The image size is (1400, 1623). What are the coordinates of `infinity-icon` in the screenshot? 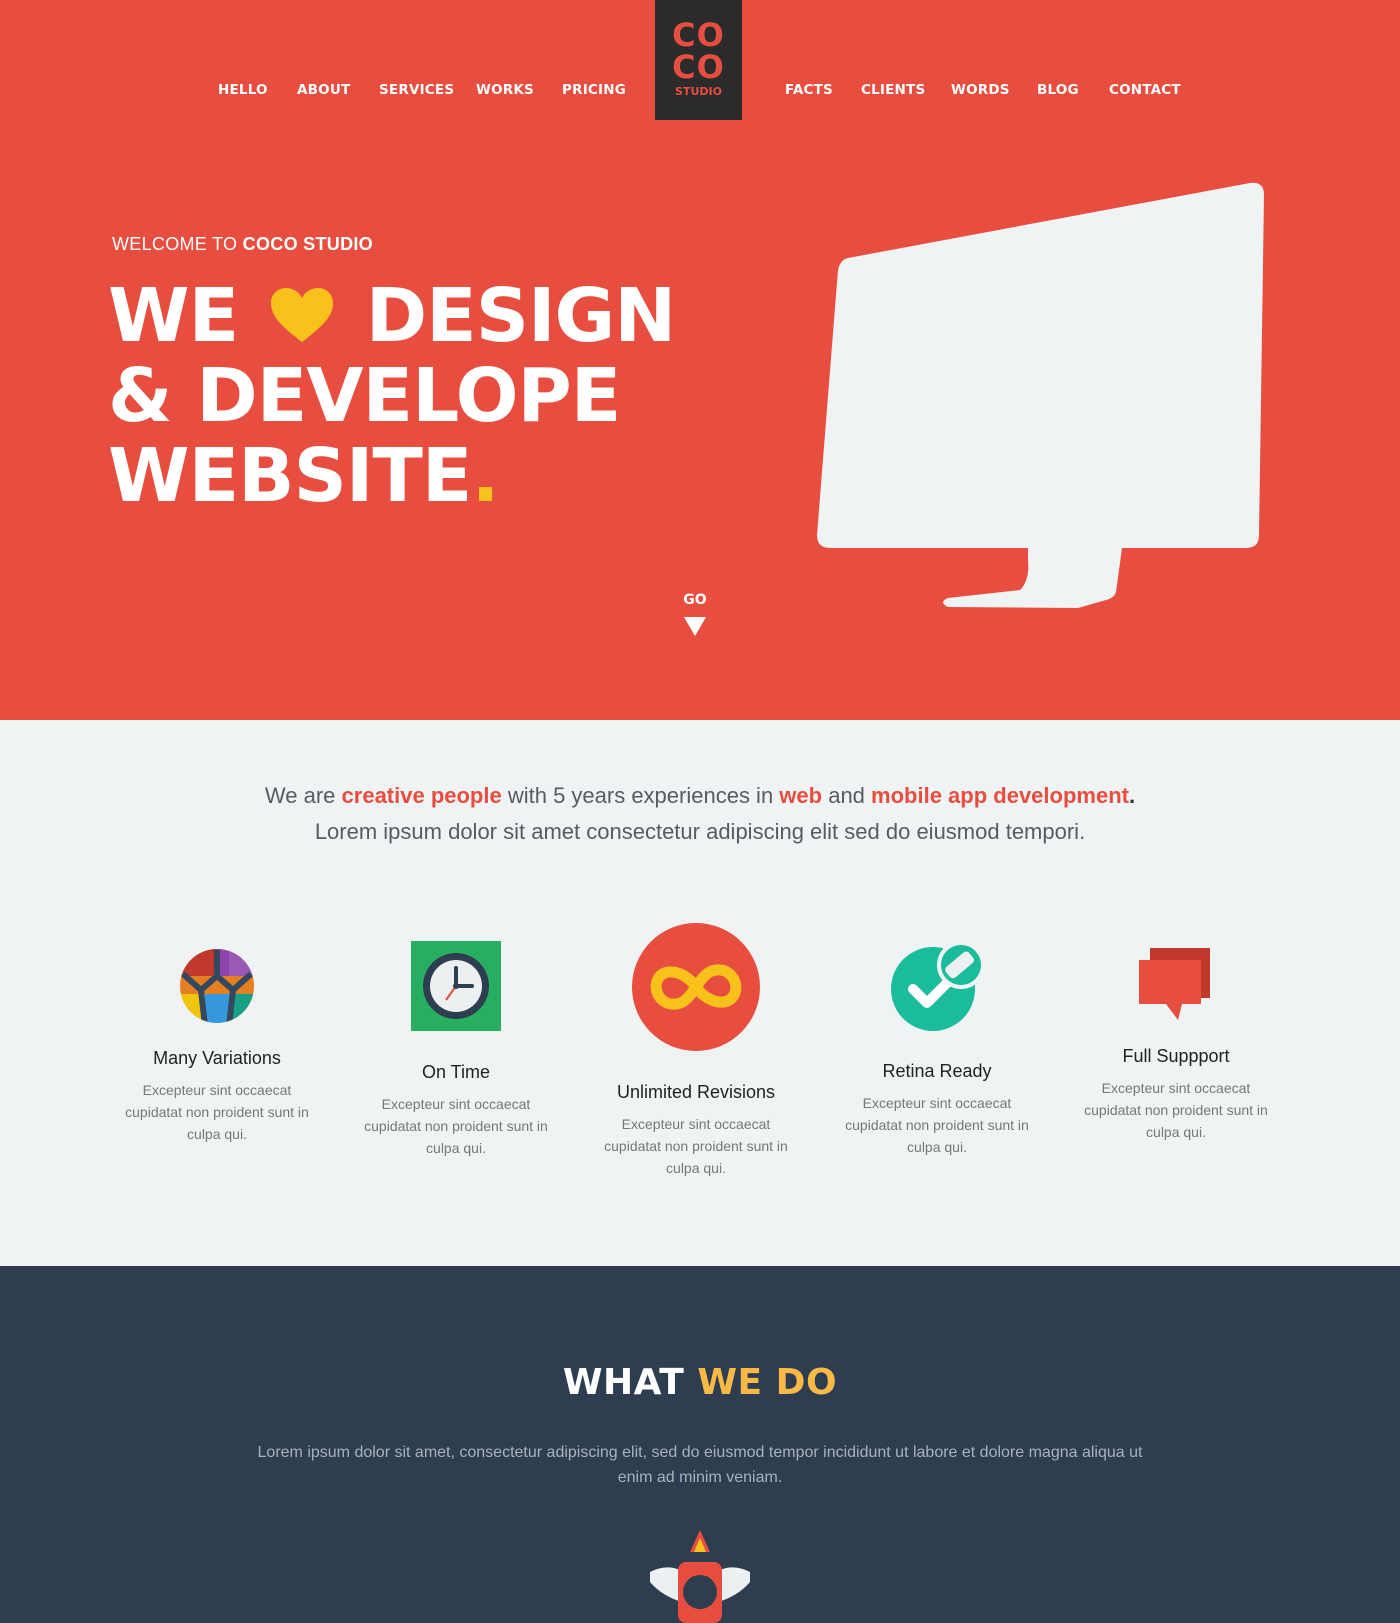 It's located at (696, 987).